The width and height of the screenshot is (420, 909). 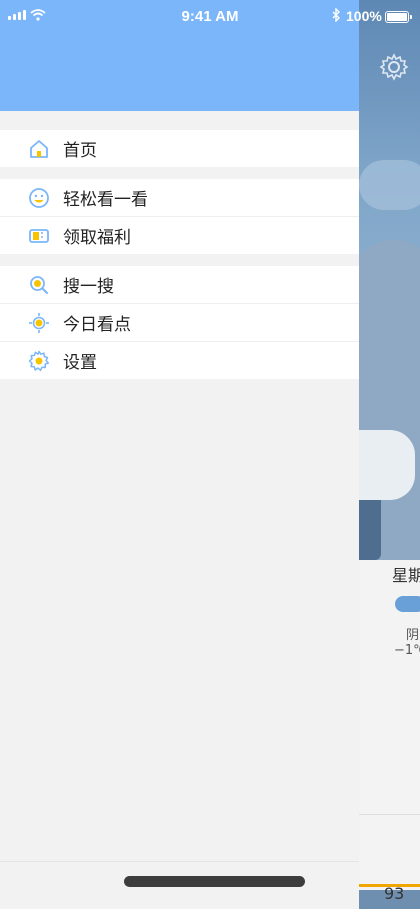 What do you see at coordinates (389, 814) in the screenshot?
I see `divider` at bounding box center [389, 814].